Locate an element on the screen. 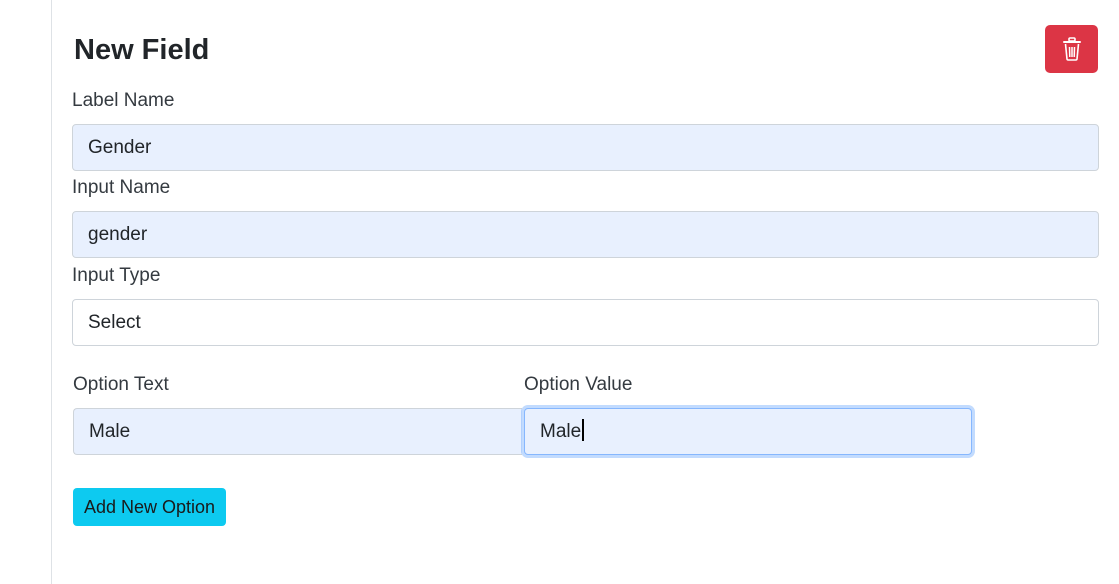  option-text-input: Male is located at coordinates (297, 431).